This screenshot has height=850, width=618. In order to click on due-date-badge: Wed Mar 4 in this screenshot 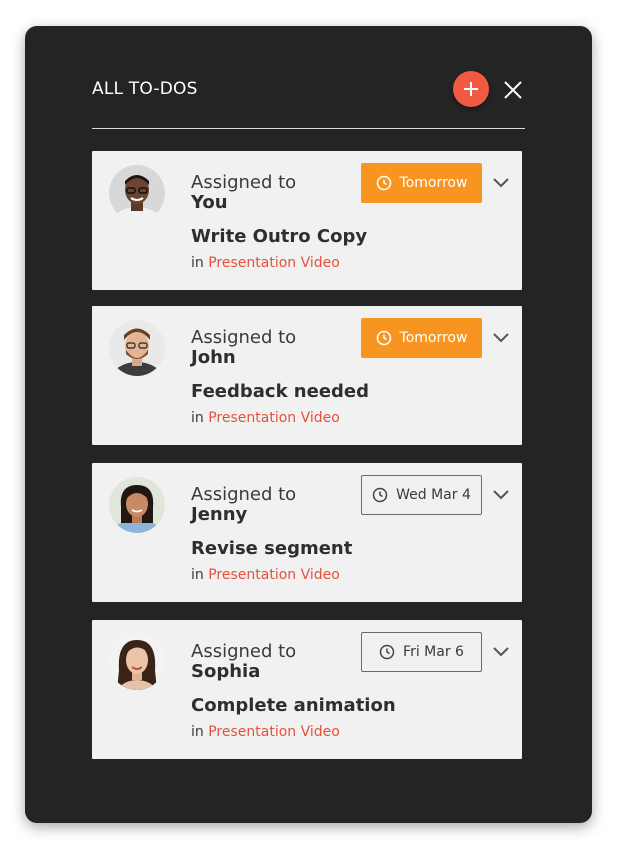, I will do `click(421, 495)`.